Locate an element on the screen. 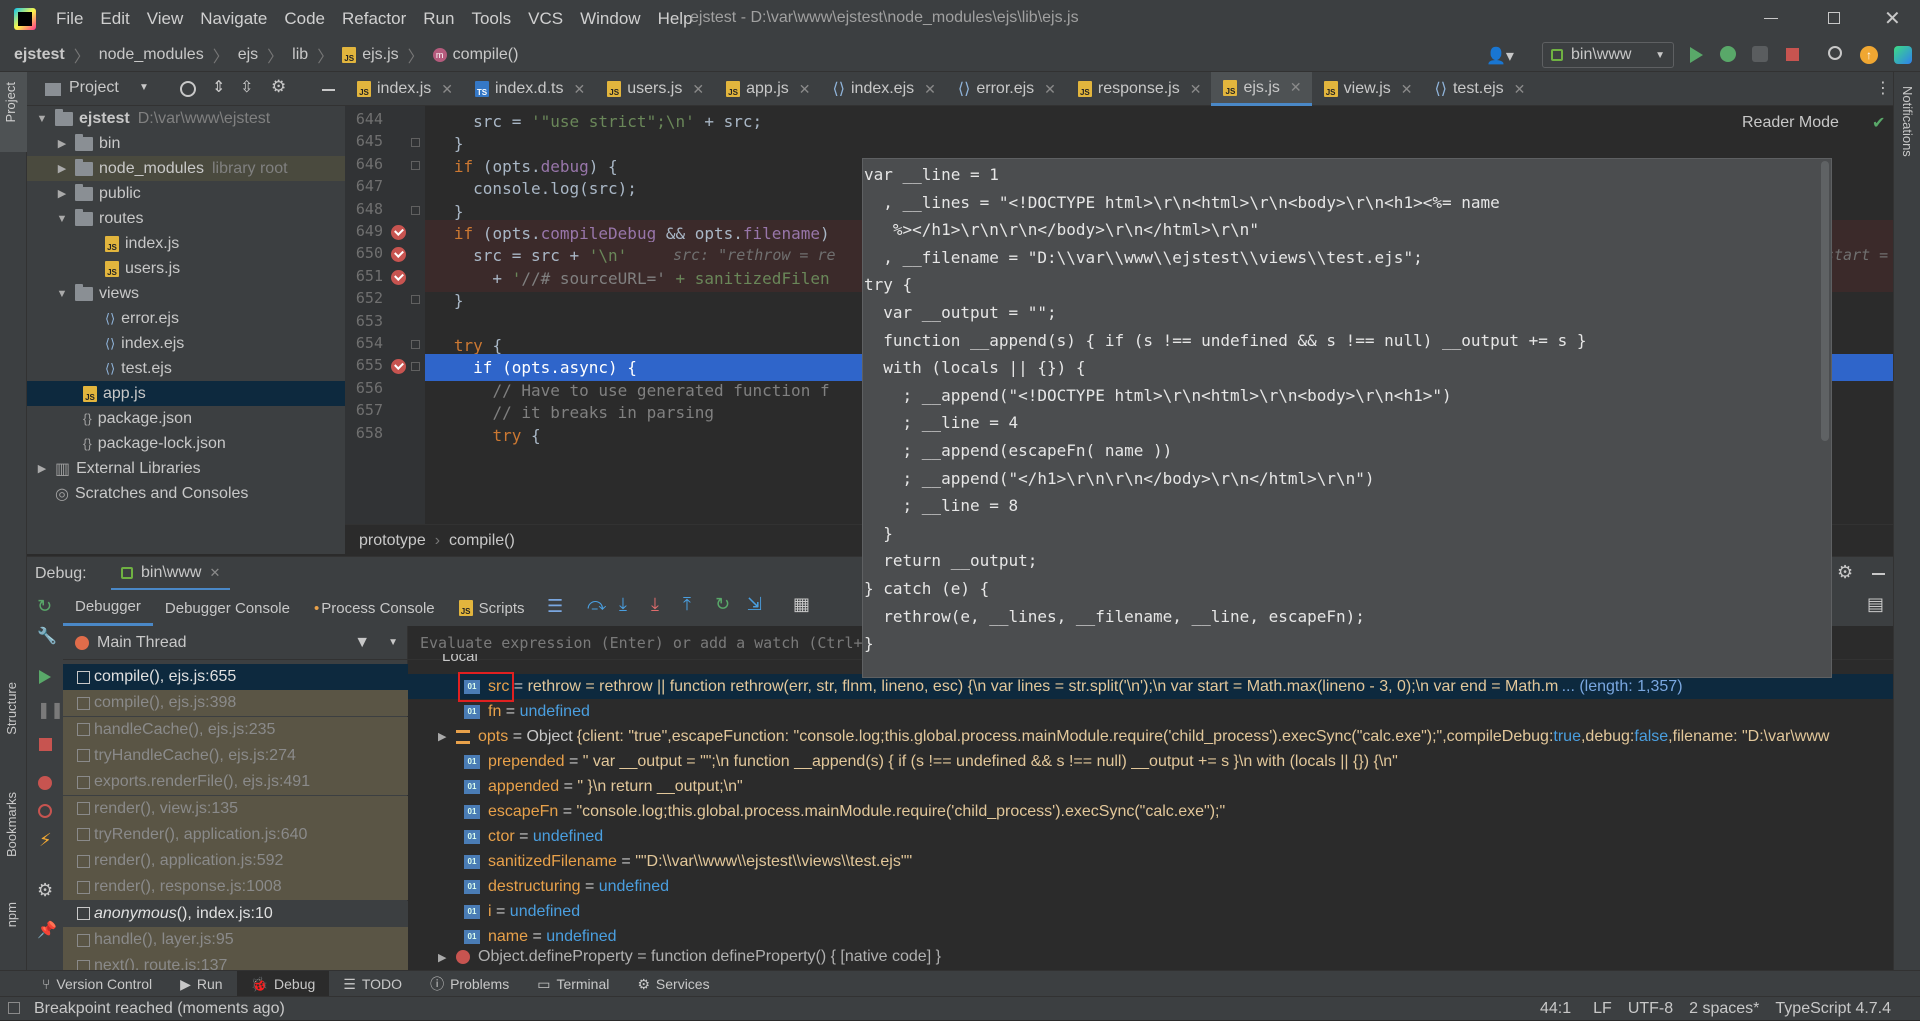 The image size is (1920, 1021). indent-setting: 2 spaces* is located at coordinates (1724, 1009).